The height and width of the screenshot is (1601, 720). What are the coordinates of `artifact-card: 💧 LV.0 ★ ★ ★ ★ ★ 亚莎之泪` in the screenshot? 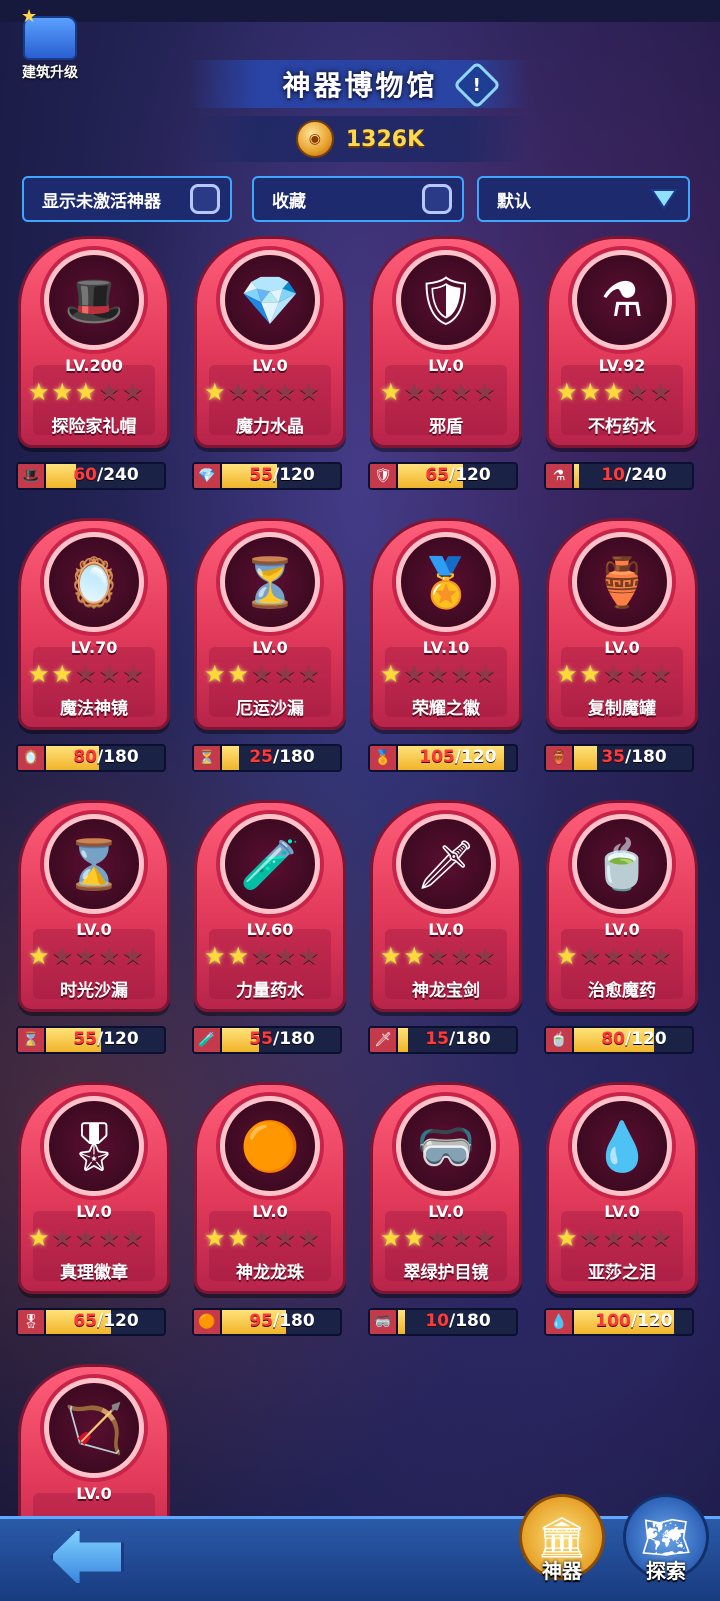 It's located at (622, 1191).